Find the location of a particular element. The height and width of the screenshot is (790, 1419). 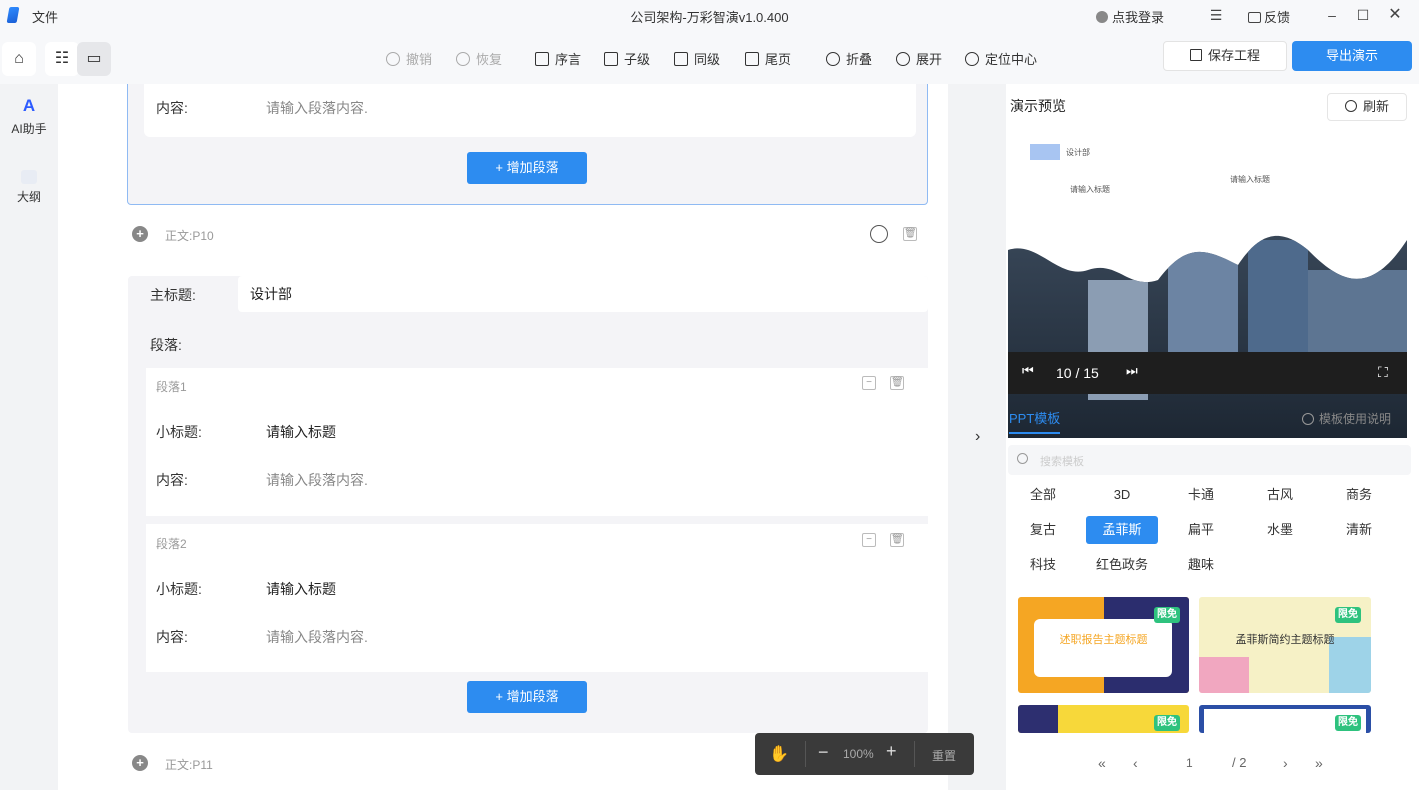

minimize-icon: – is located at coordinates (1332, 15).